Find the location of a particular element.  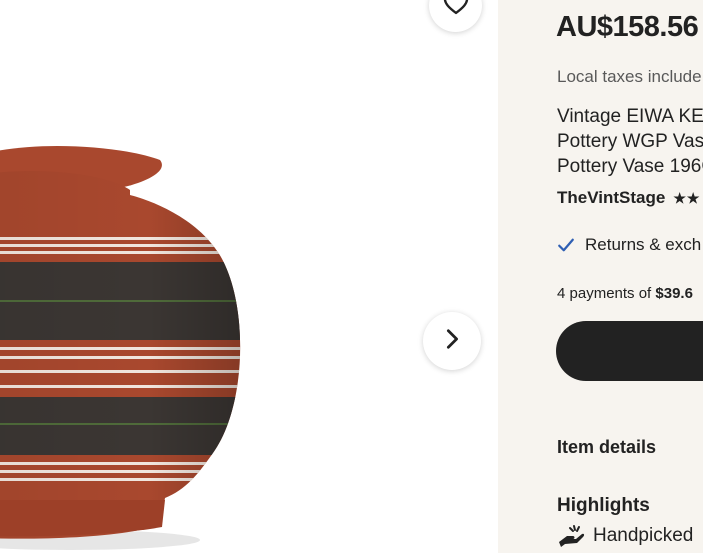

chevron-right-icon is located at coordinates (452, 341).